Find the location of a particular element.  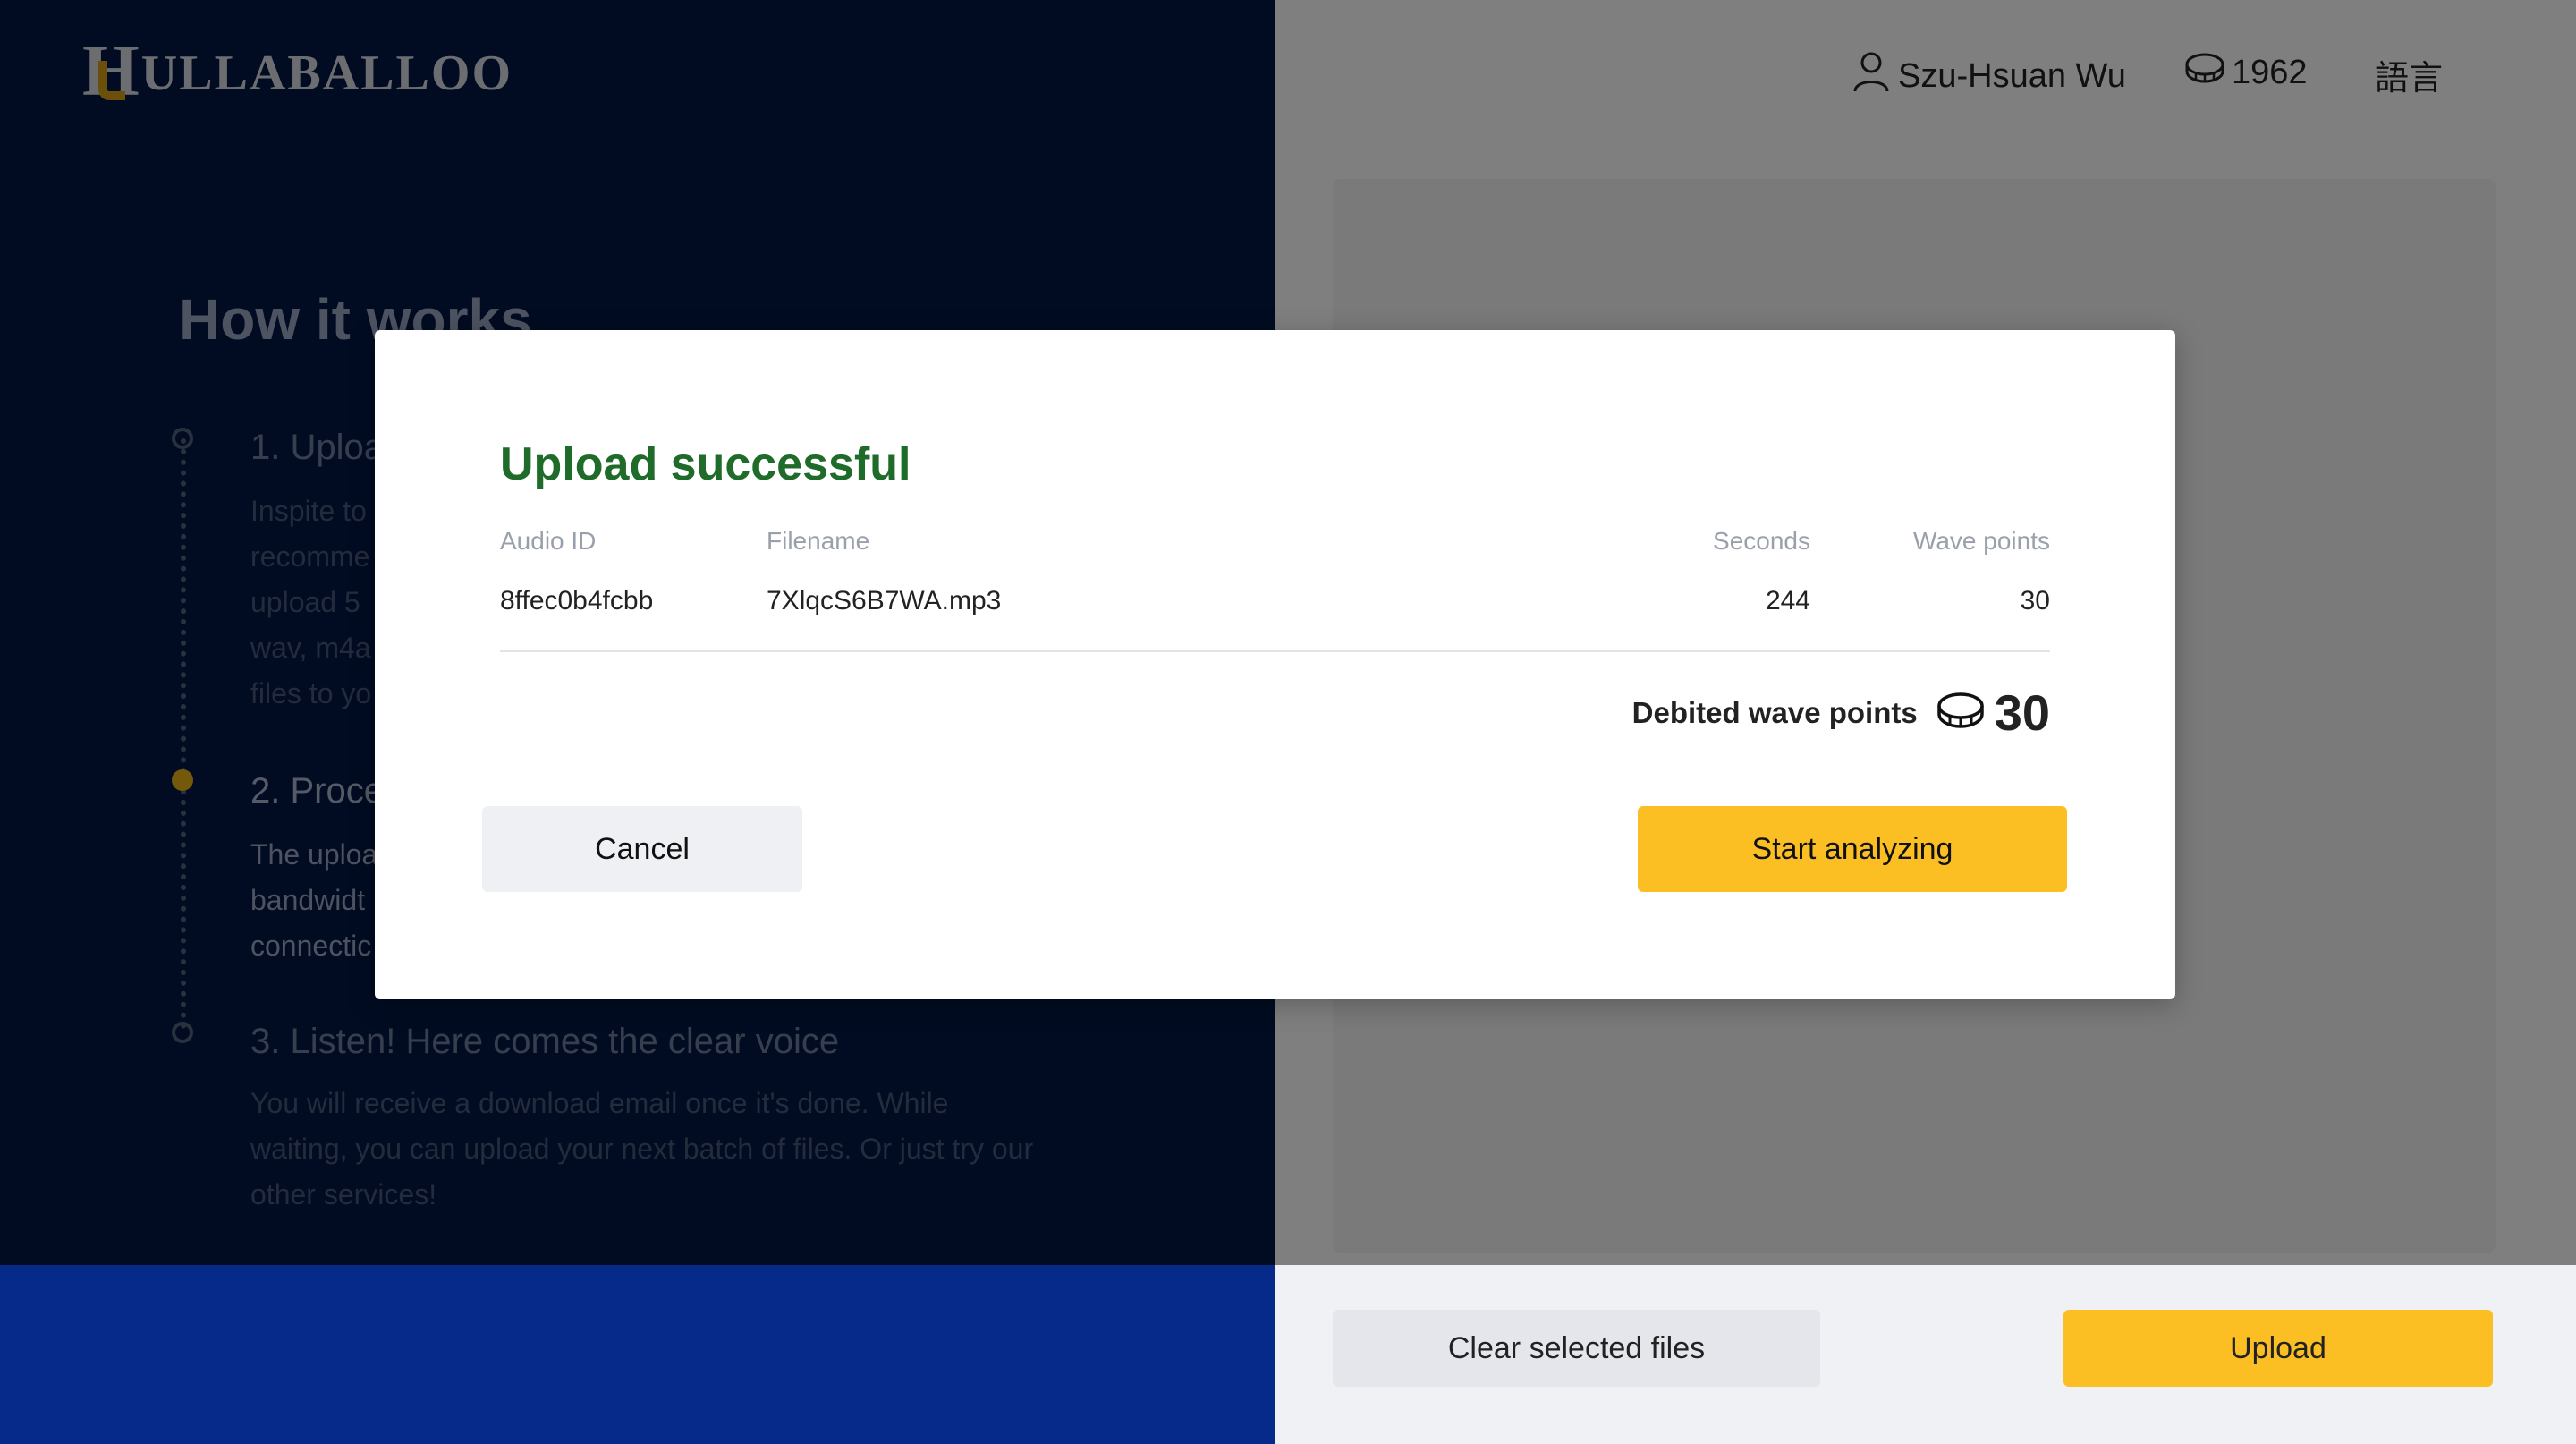

cancel-button: Cancel is located at coordinates (642, 849).